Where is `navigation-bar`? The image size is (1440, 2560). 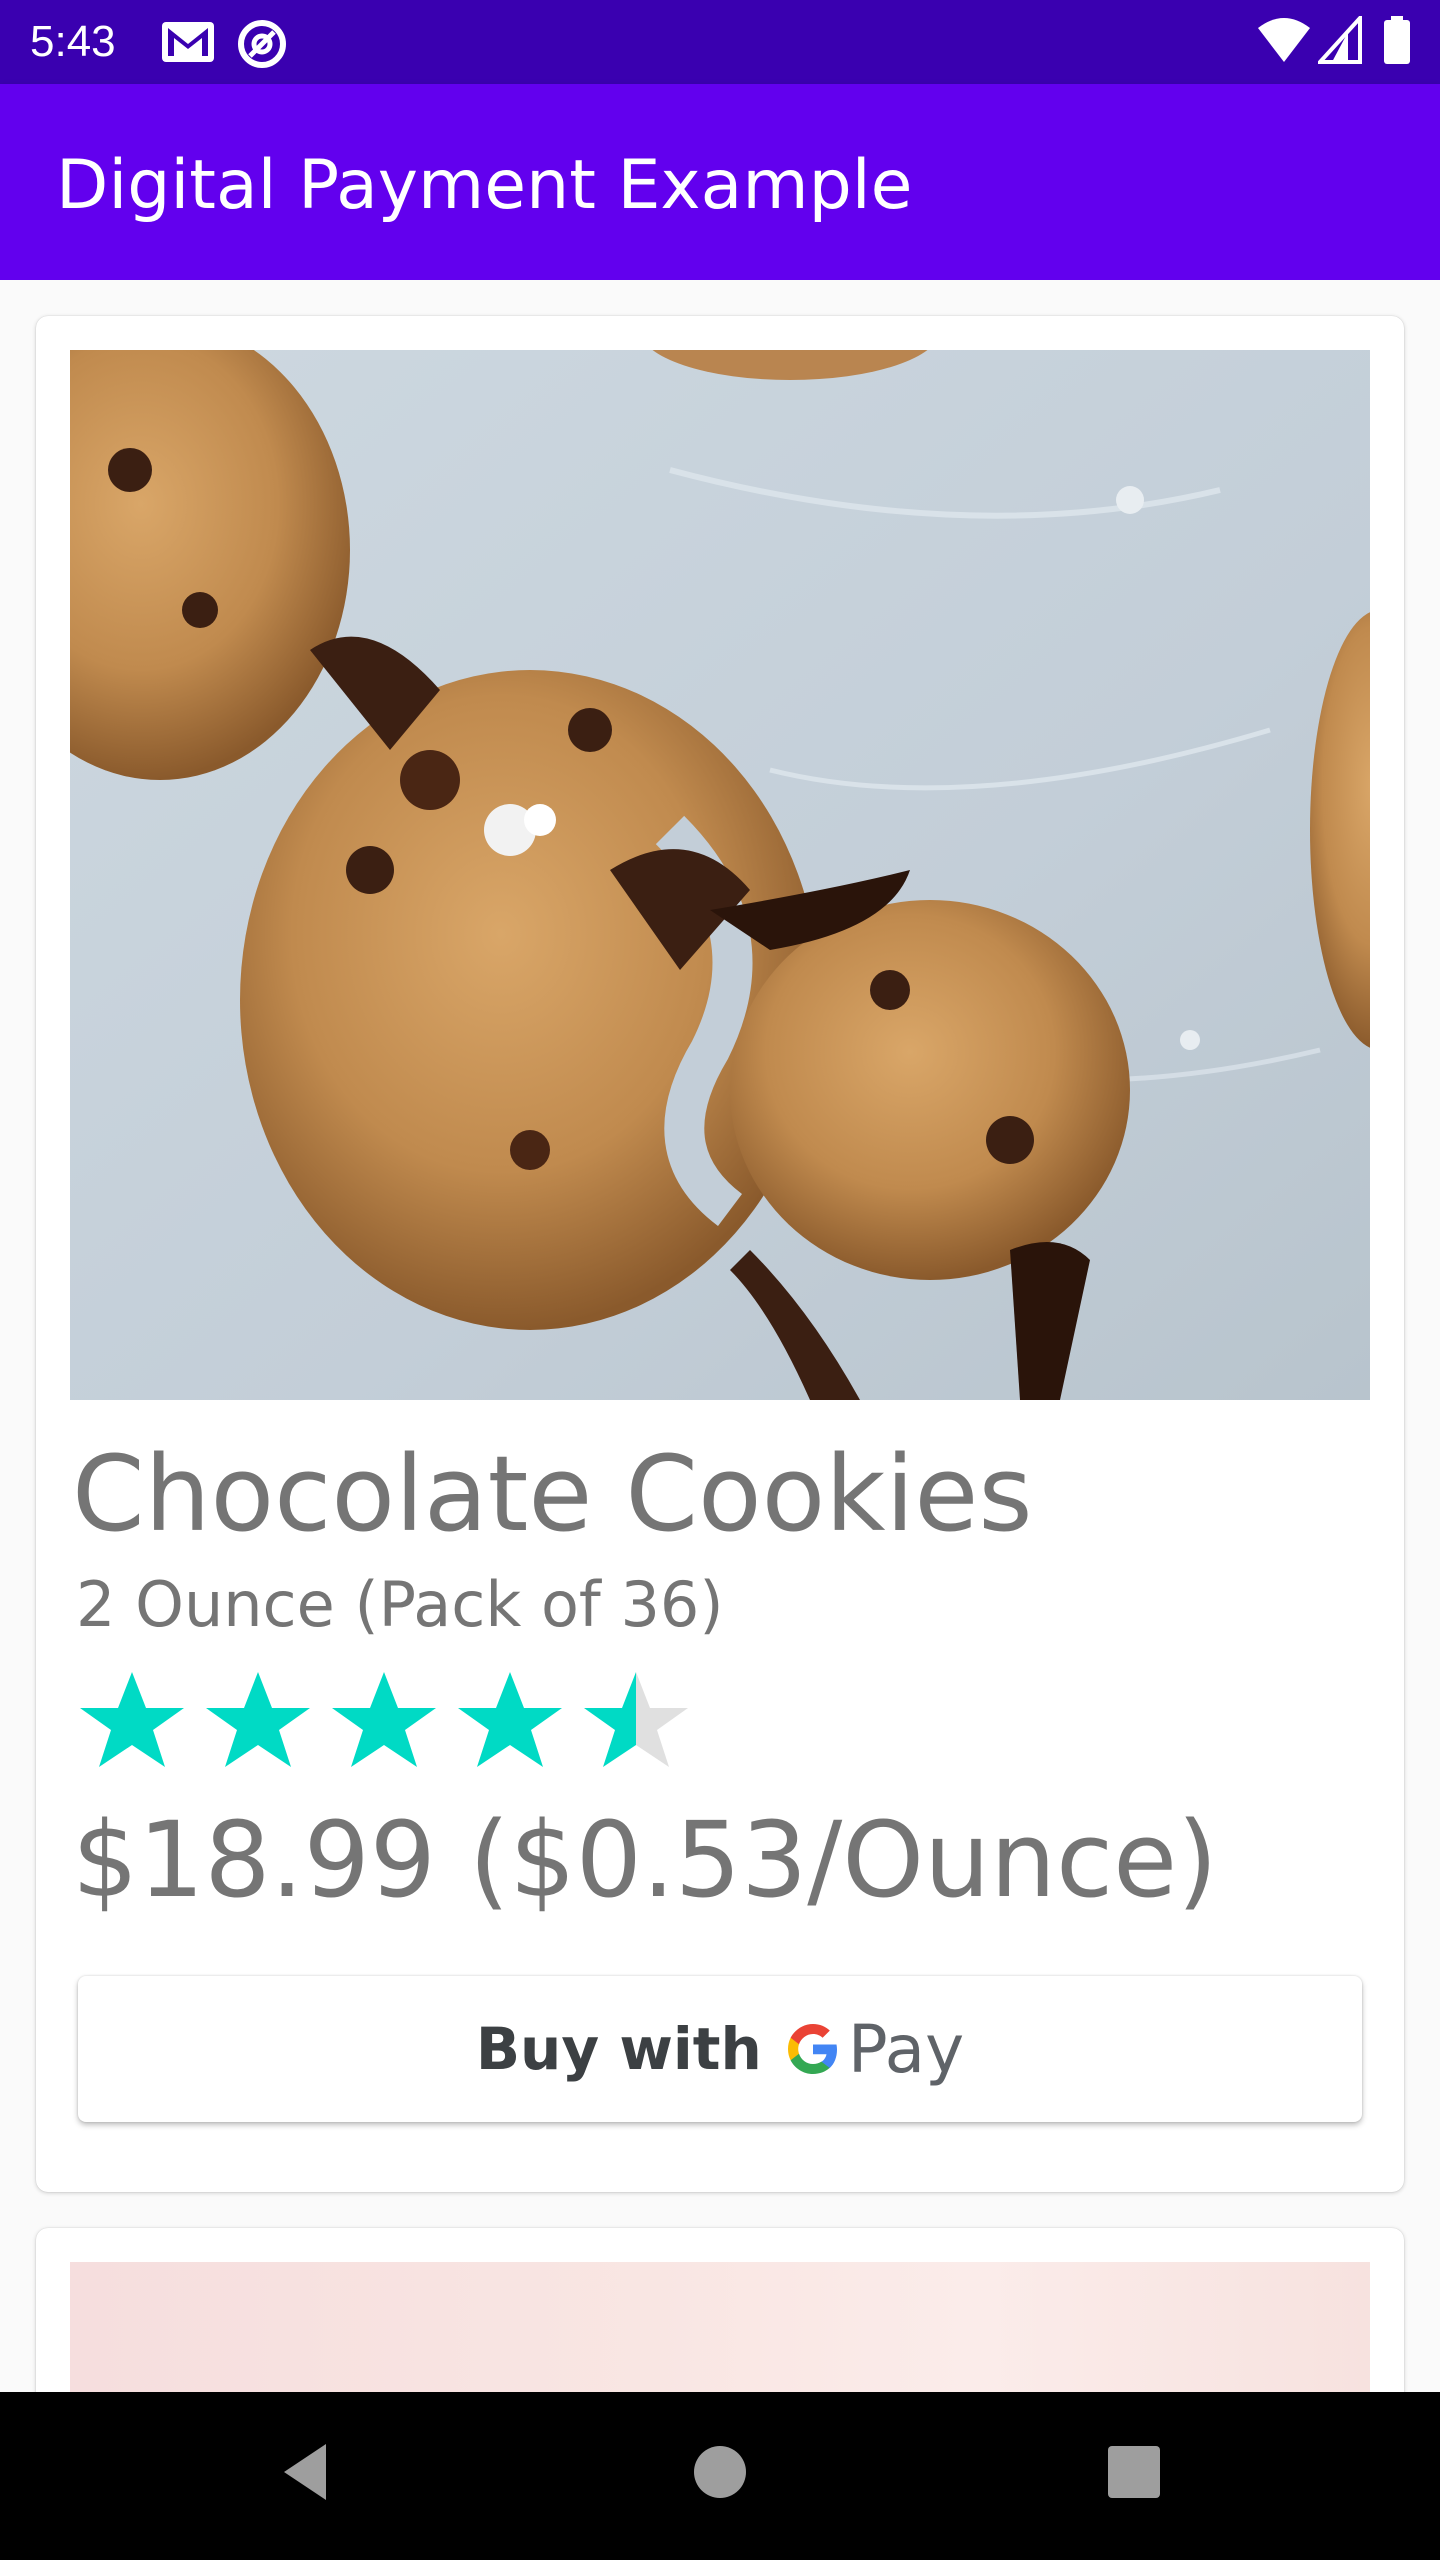 navigation-bar is located at coordinates (720, 2476).